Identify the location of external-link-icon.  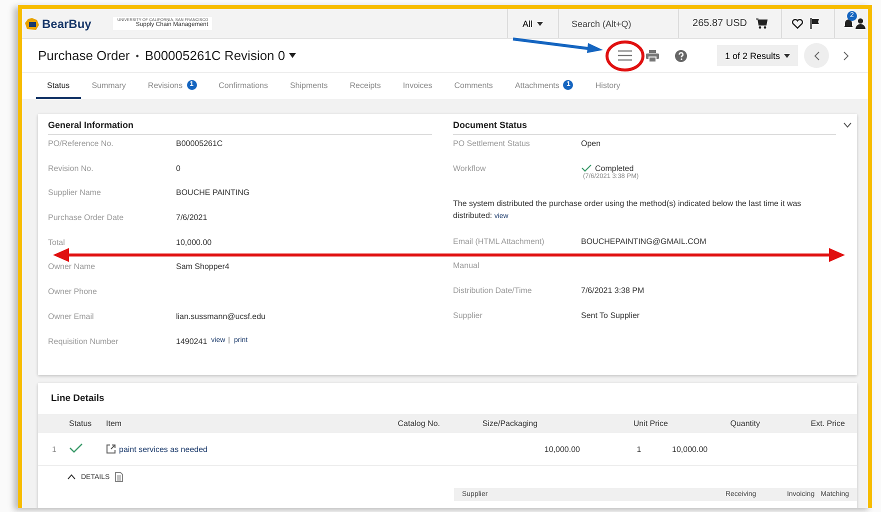
(111, 449).